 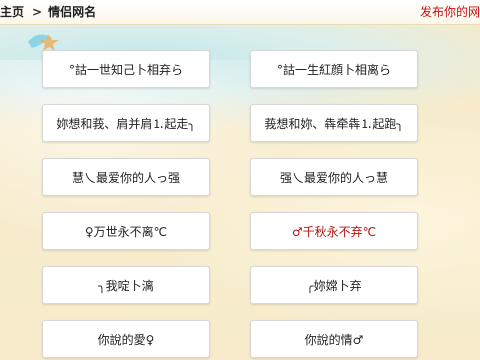 I want to click on name-card: 慧乀最爱你的人っ强, so click(x=126, y=177).